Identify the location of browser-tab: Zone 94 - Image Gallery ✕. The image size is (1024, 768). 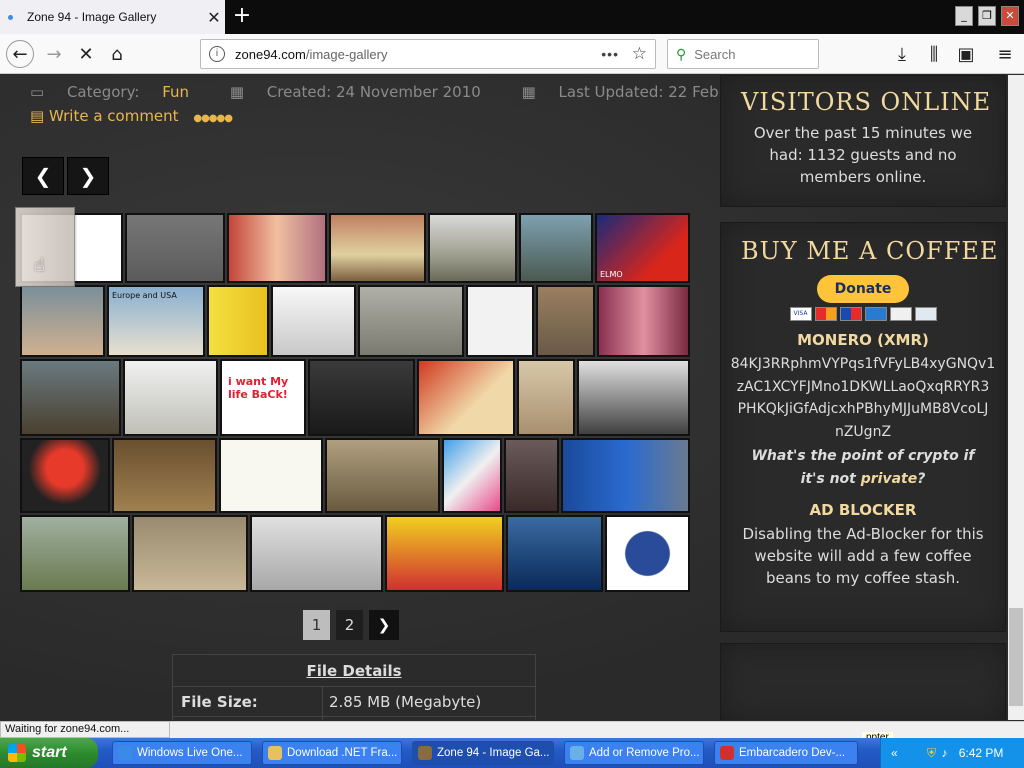
(112, 17).